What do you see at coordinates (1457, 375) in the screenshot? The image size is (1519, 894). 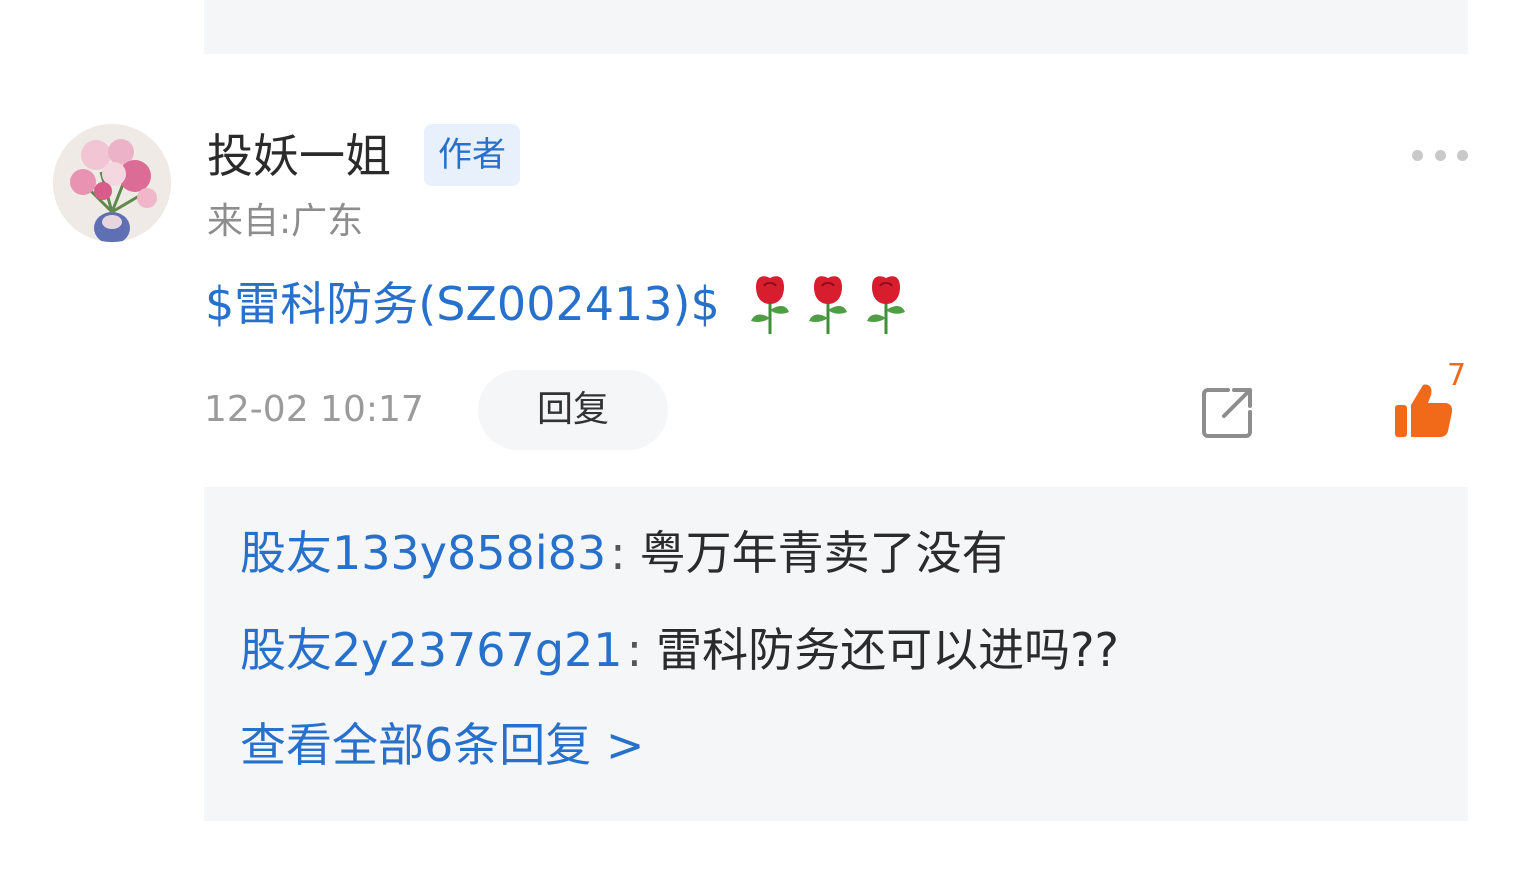 I see `like-count: 7` at bounding box center [1457, 375].